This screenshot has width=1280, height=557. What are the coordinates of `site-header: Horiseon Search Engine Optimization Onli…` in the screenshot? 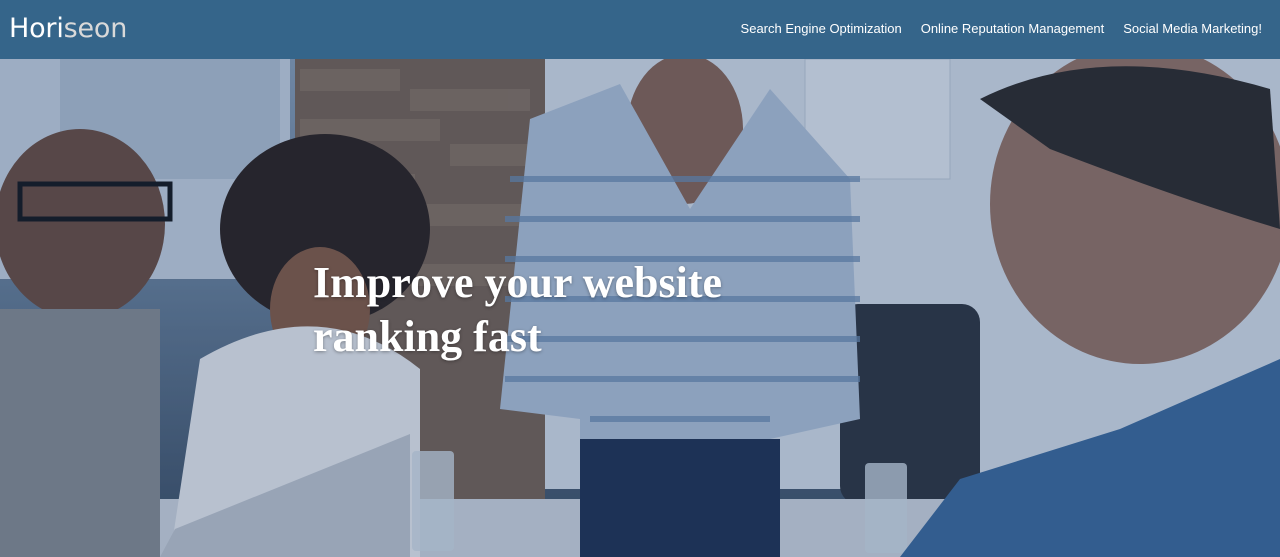 It's located at (640, 29).